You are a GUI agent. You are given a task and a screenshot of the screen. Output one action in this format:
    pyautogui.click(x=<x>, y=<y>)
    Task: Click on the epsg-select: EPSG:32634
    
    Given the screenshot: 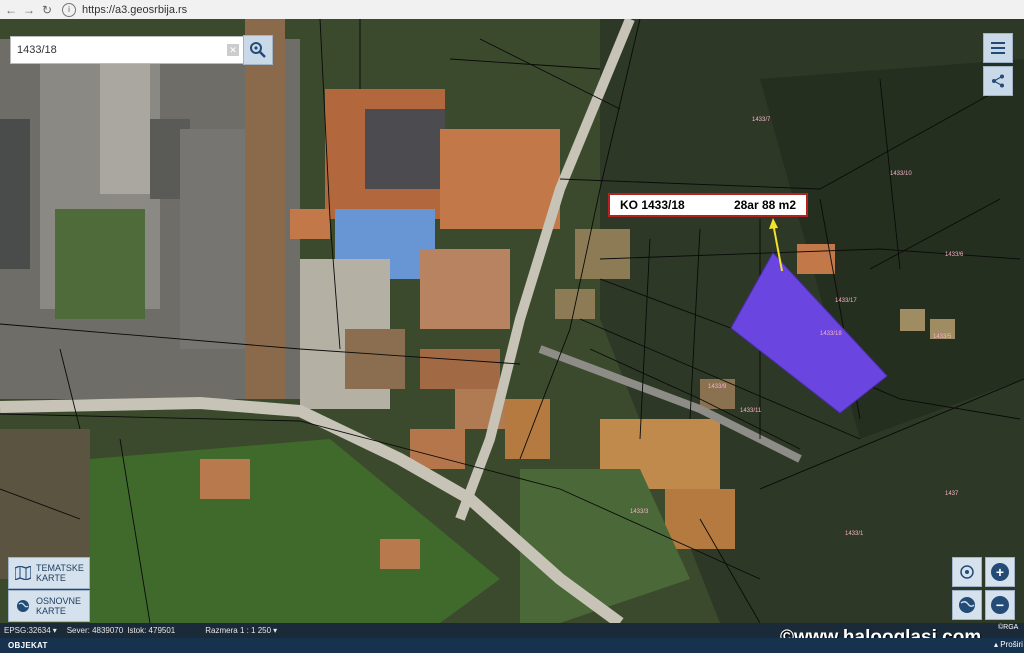 What is the action you would take?
    pyautogui.click(x=27, y=630)
    